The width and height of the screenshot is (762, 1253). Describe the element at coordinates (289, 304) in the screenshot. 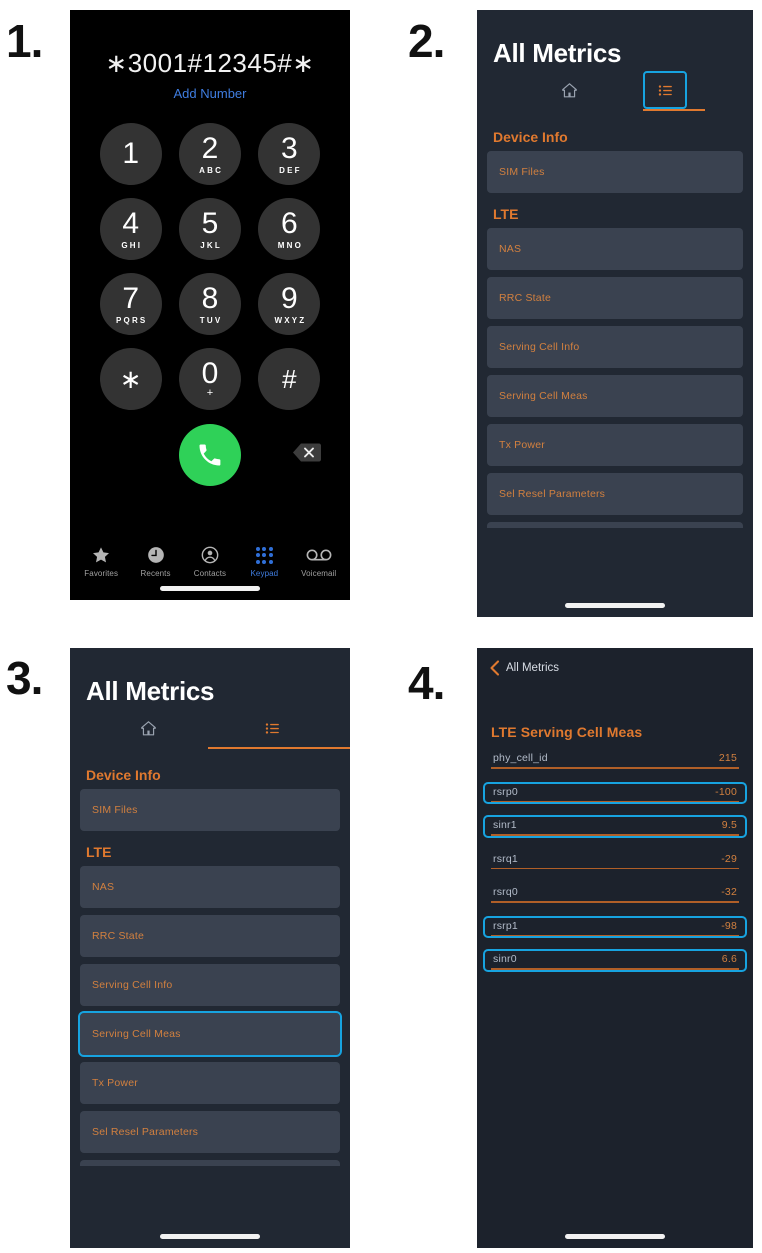

I see `keypad-key-9: 9 WXYZ` at that location.